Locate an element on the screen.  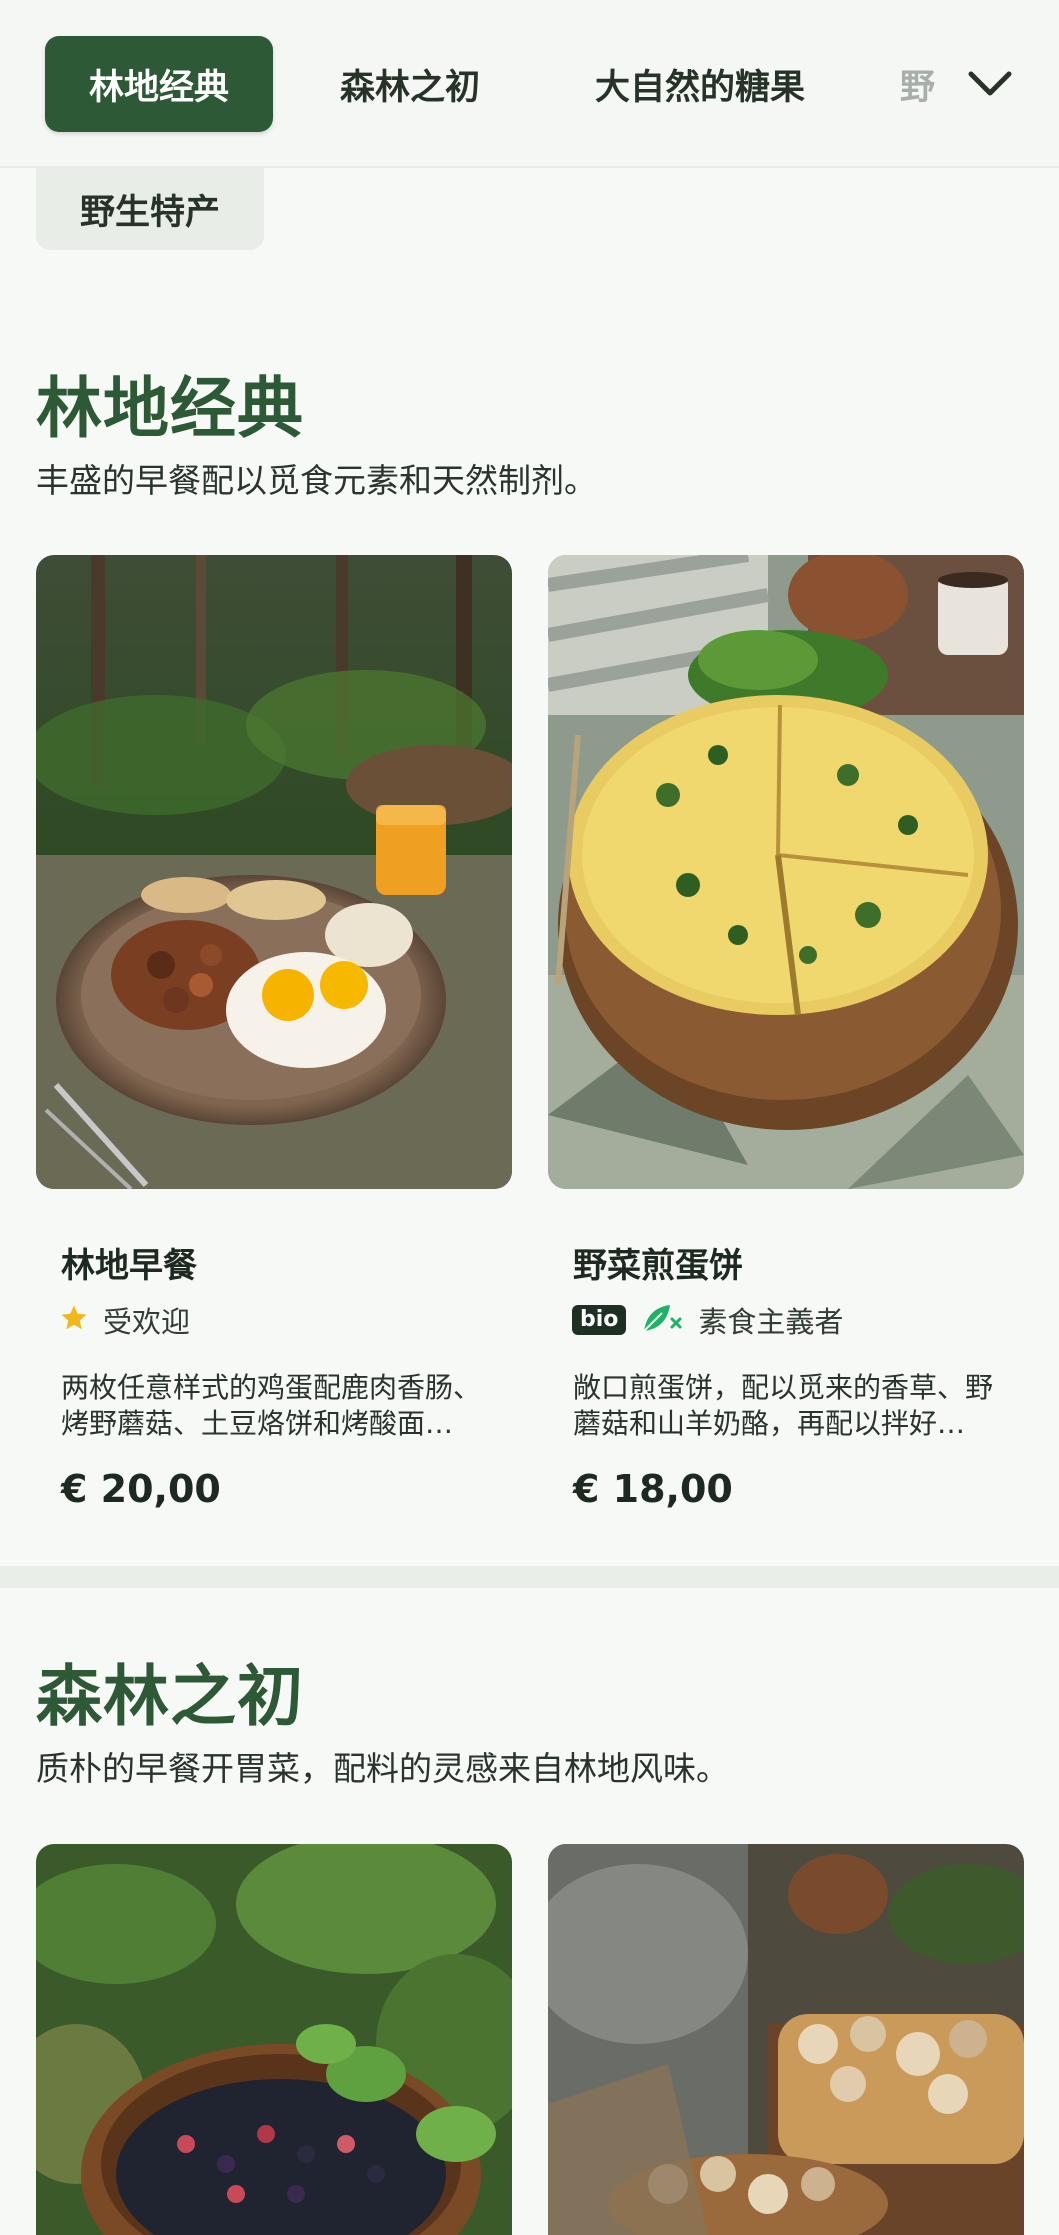
tab-wild-specialties-partial: 野 is located at coordinates (920, 84).